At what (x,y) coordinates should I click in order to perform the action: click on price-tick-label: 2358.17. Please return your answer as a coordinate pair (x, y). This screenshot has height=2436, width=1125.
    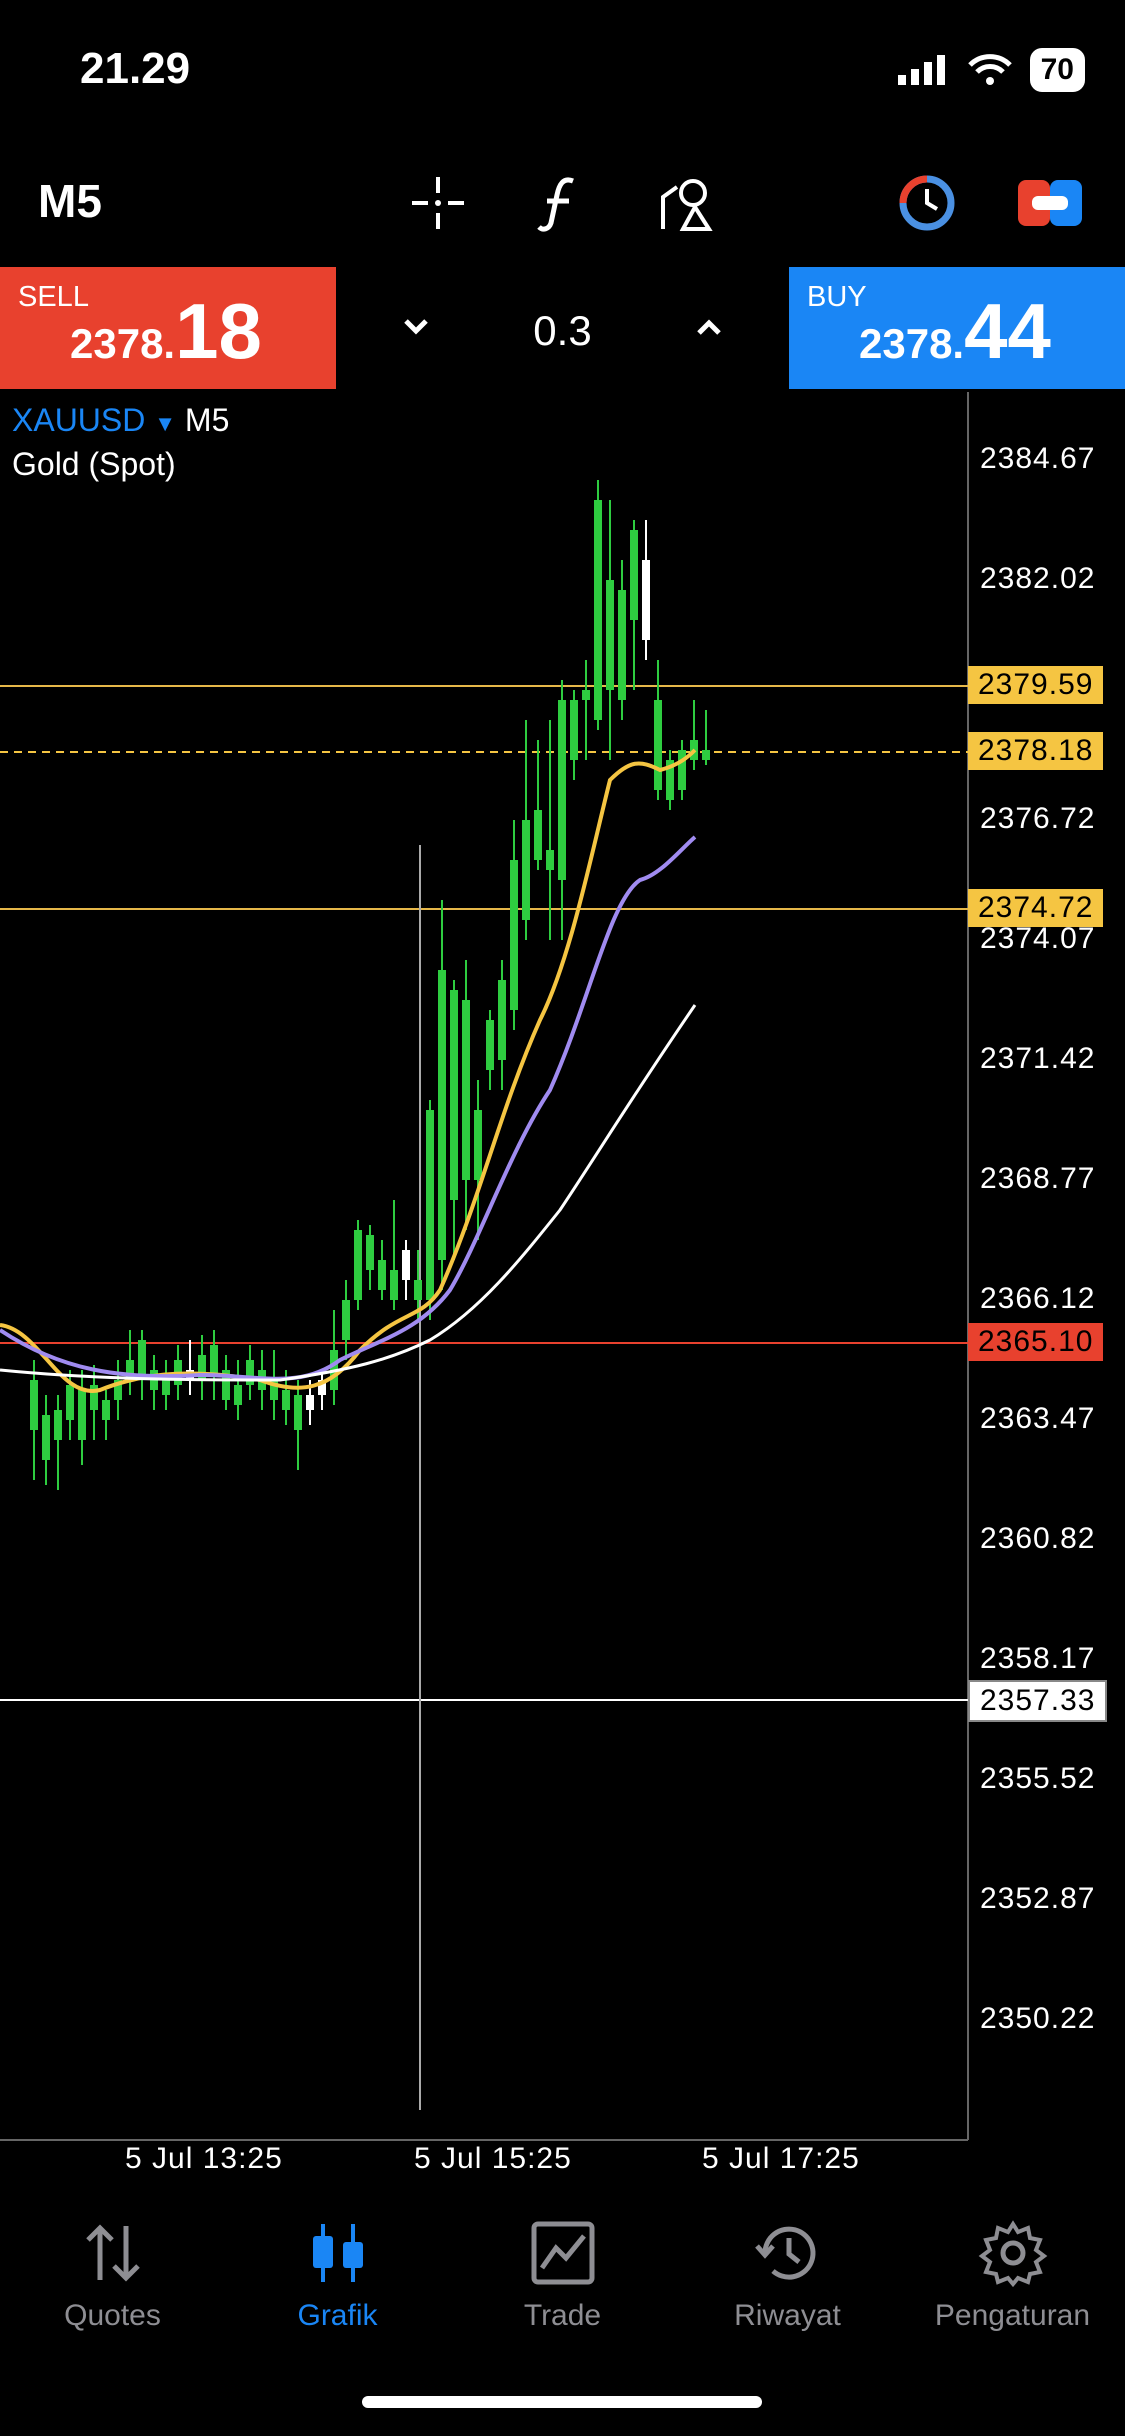
    Looking at the image, I should click on (1038, 1658).